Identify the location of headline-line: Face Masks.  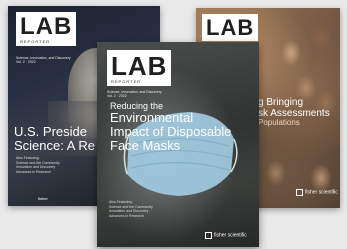
(145, 145).